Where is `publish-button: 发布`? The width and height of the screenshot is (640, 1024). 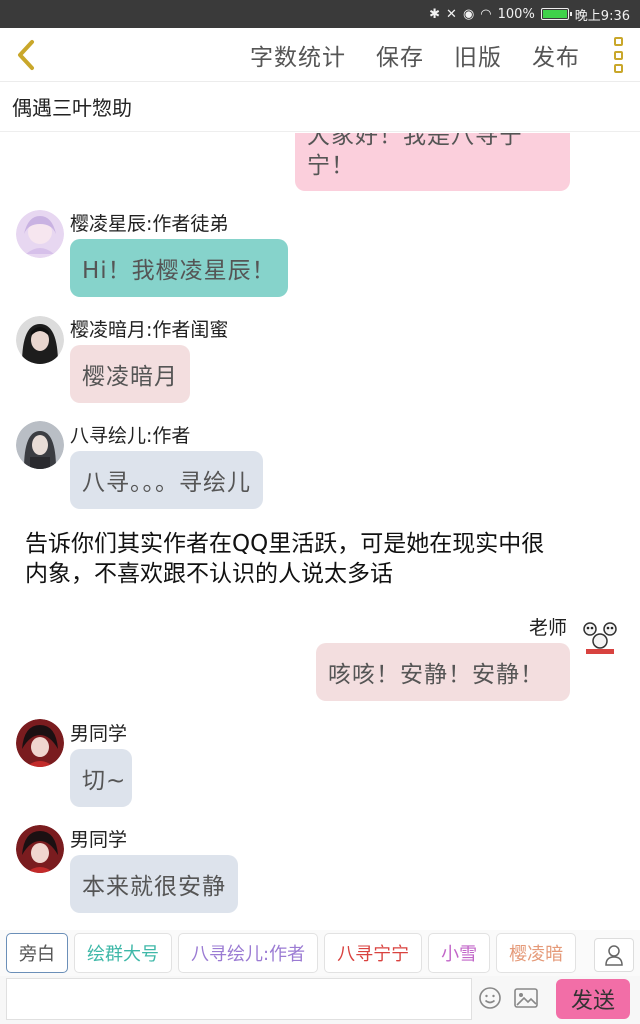 publish-button: 发布 is located at coordinates (556, 55).